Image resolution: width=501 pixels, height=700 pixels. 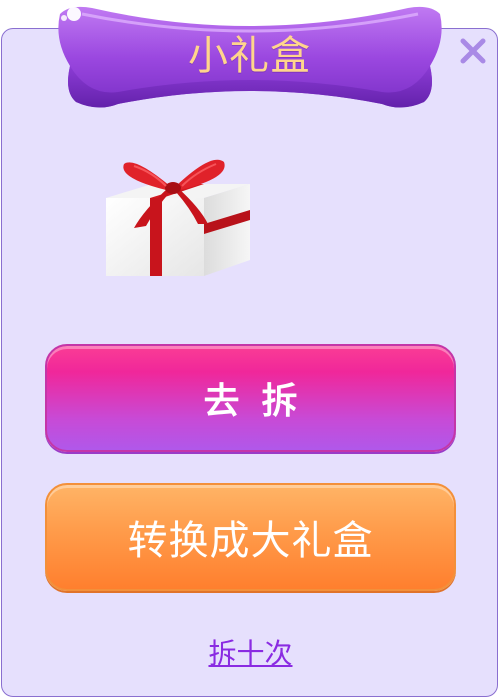 What do you see at coordinates (250, 541) in the screenshot?
I see `convert-button-label: 转换成大礼盒` at bounding box center [250, 541].